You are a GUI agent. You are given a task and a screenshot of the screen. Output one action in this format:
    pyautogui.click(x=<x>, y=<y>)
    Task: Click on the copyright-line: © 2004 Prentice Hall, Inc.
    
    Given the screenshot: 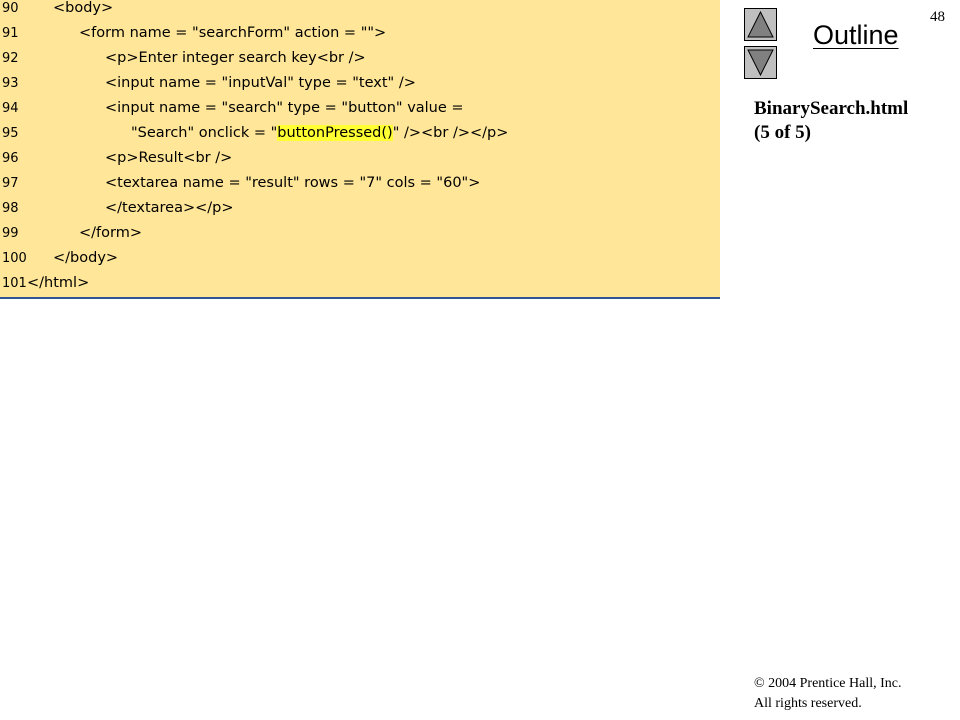 What is the action you would take?
    pyautogui.click(x=828, y=683)
    